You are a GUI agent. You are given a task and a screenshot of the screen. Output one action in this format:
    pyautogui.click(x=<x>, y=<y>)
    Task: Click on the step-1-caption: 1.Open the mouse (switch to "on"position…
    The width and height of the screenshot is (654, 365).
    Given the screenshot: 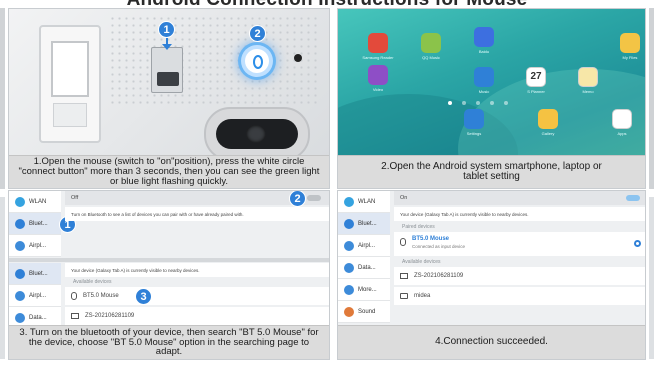 What is the action you would take?
    pyautogui.click(x=169, y=171)
    